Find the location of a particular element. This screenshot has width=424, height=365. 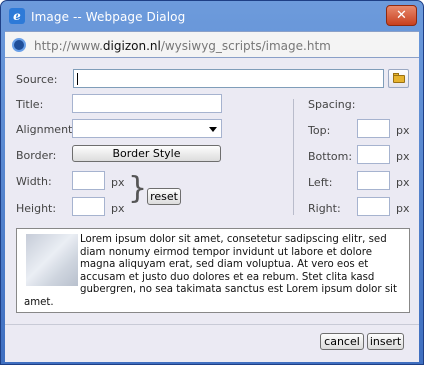

title-input is located at coordinates (147, 103).